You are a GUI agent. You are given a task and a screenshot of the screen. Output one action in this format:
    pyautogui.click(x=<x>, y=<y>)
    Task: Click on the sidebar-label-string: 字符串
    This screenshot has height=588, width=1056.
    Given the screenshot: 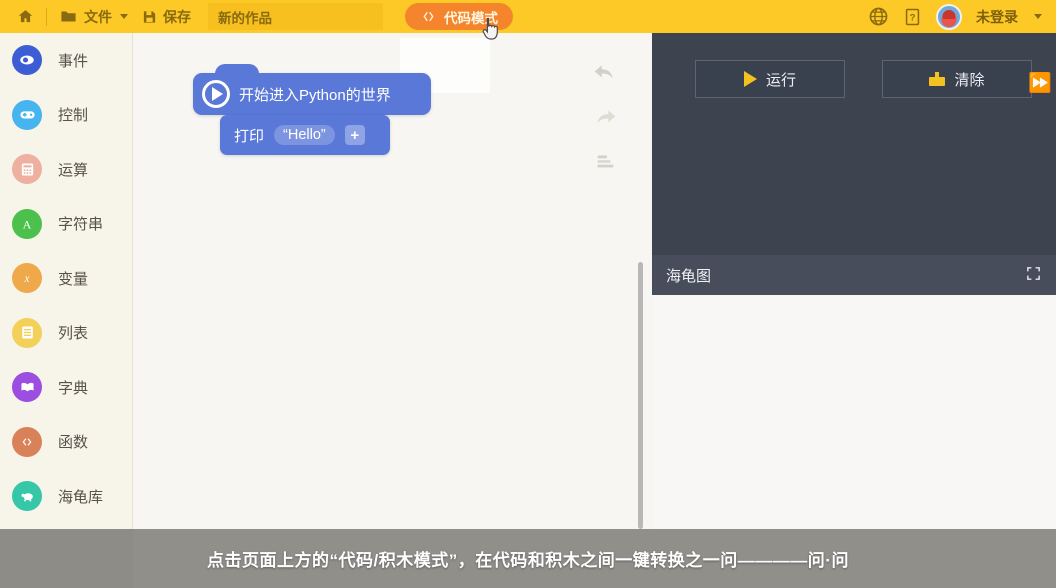 What is the action you would take?
    pyautogui.click(x=81, y=225)
    